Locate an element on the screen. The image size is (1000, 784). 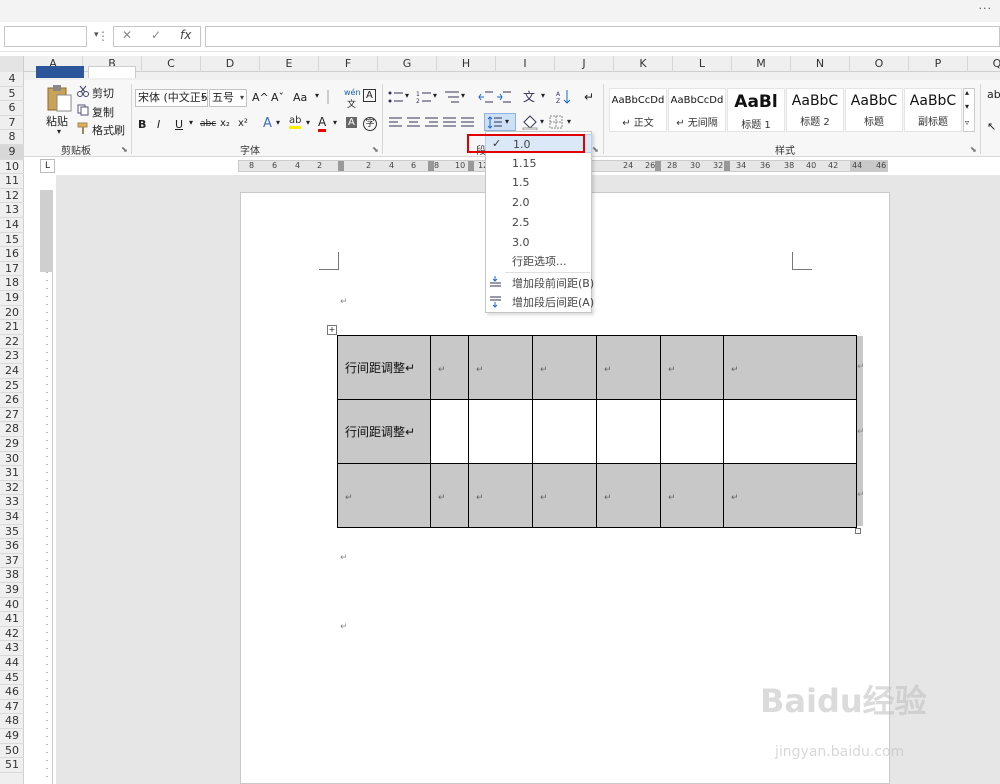
subscript-button: x₂ is located at coordinates (225, 123).